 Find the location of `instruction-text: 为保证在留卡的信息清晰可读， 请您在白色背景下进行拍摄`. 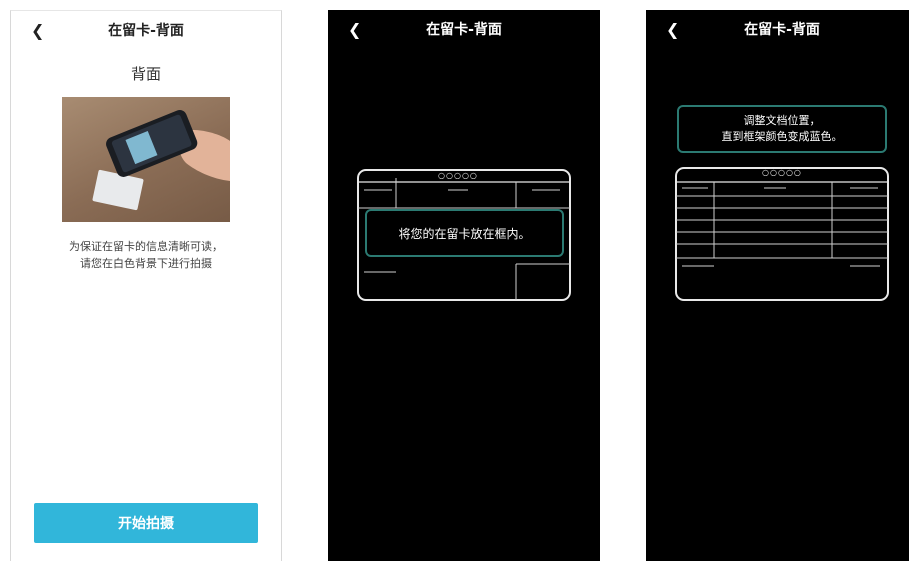

instruction-text: 为保证在留卡的信息清晰可读， 请您在白色背景下进行拍摄 is located at coordinates (146, 255).